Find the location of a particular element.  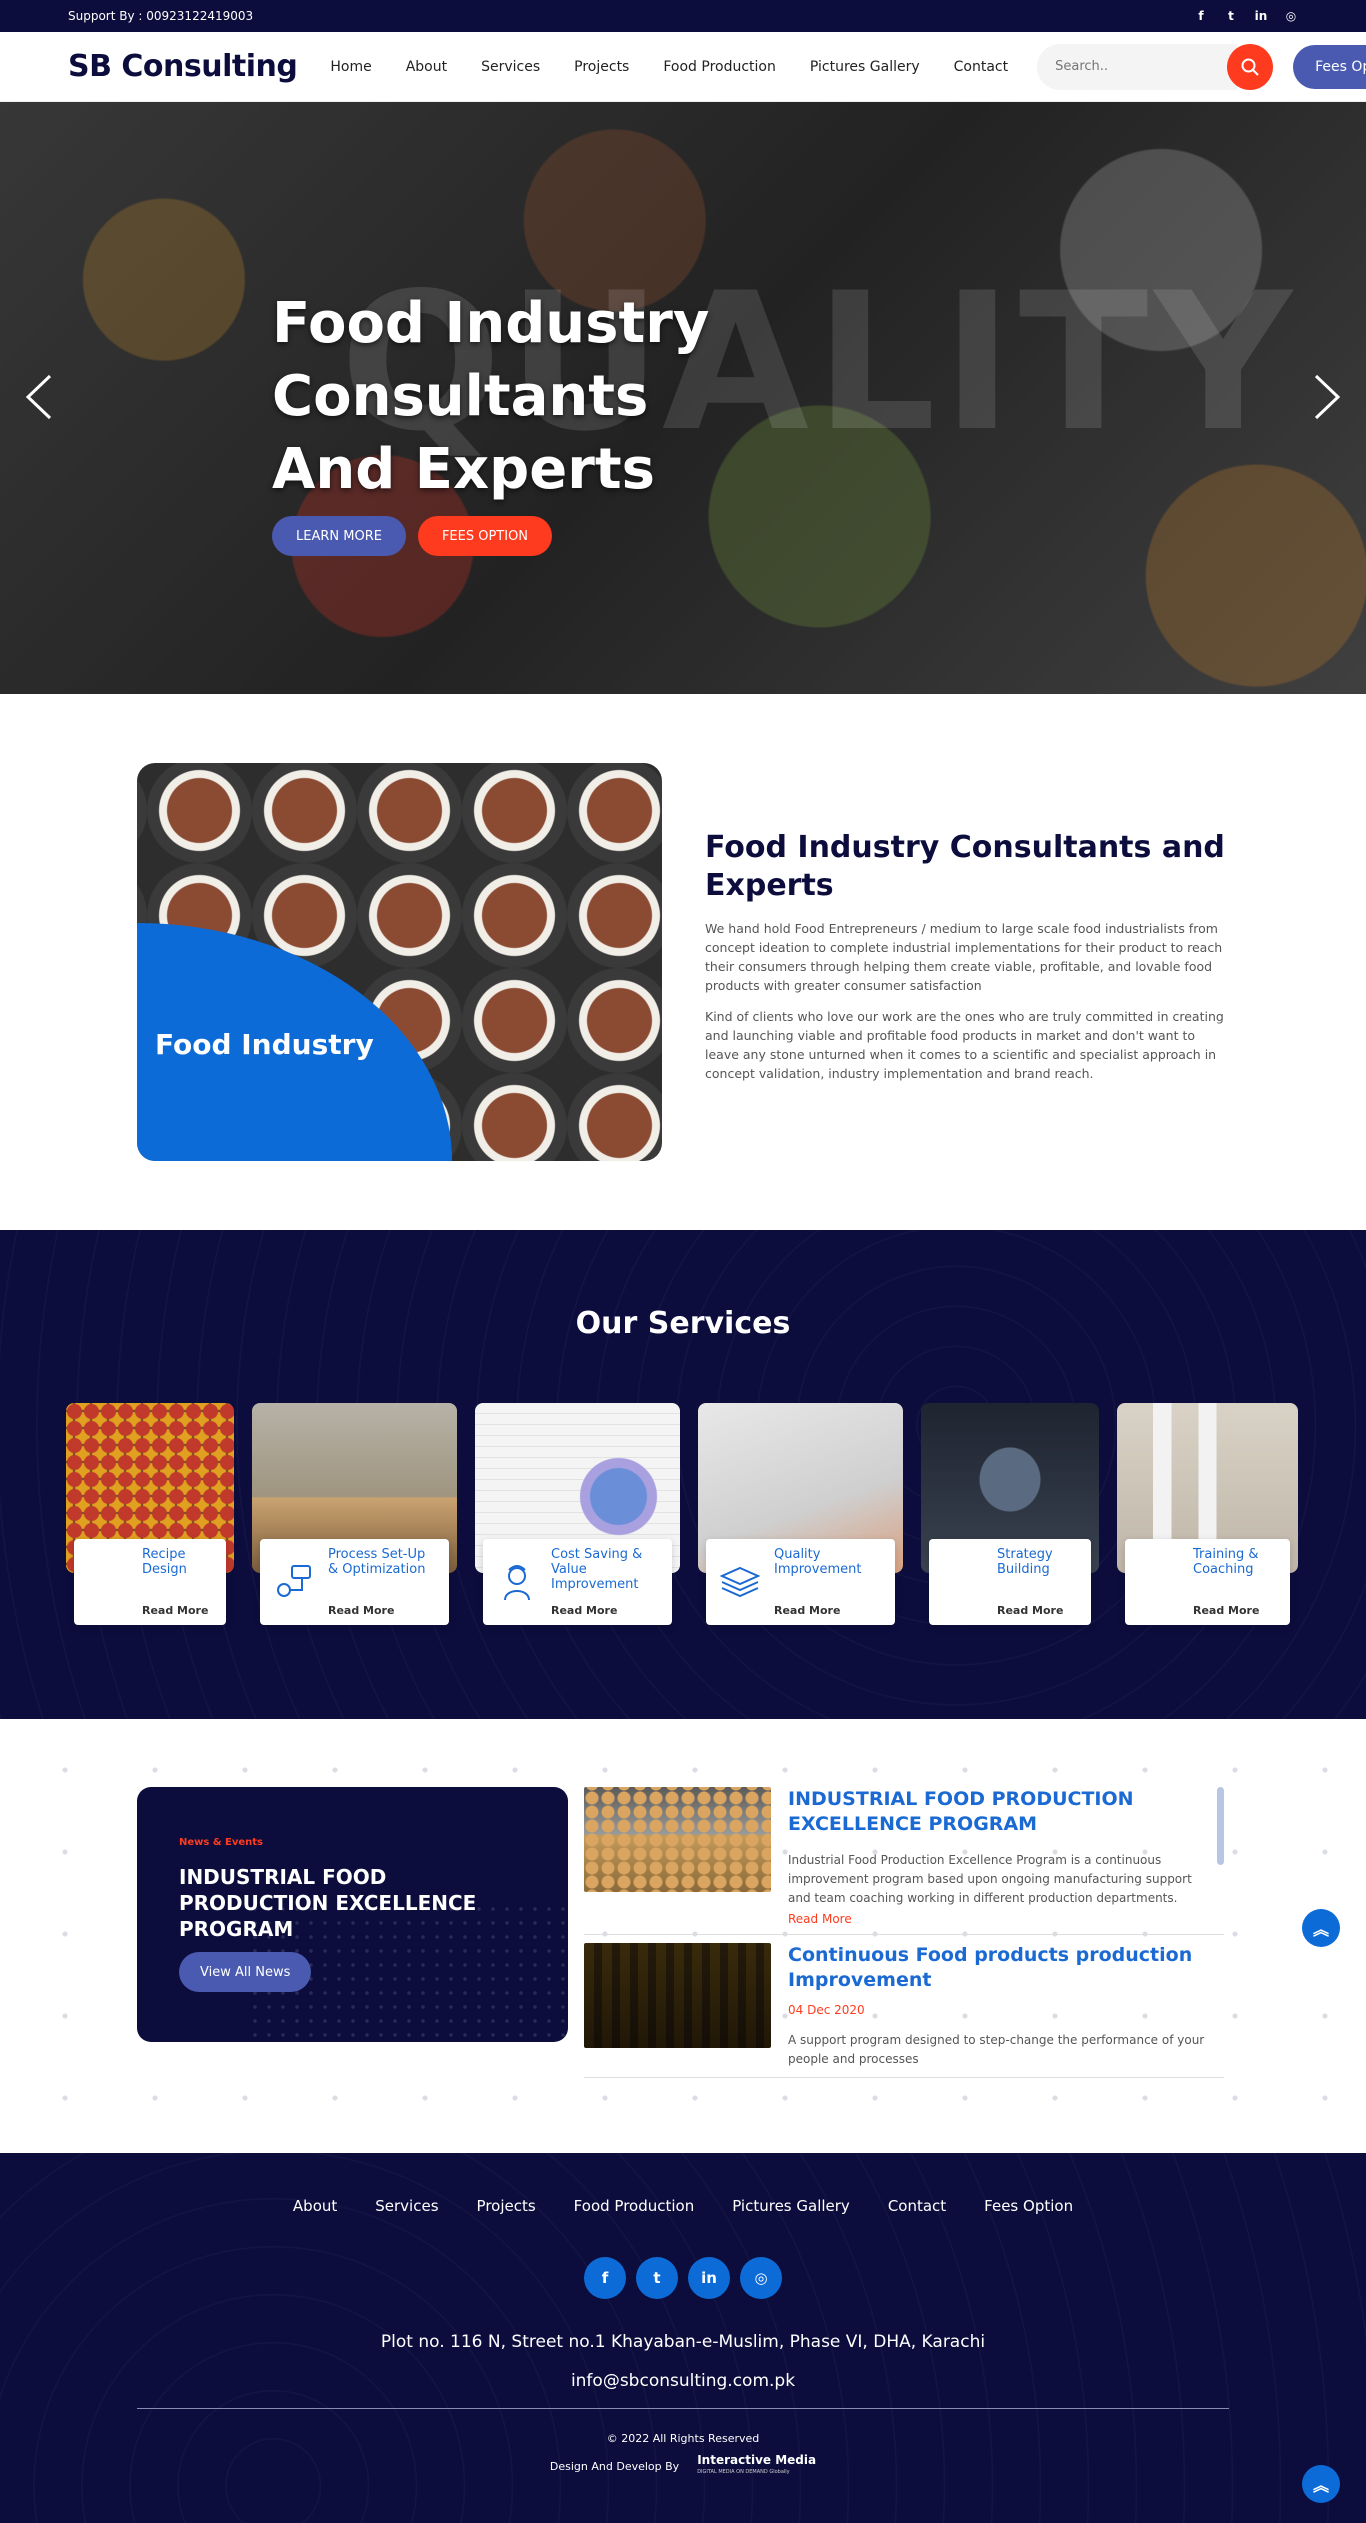

service-name: Recipe Design is located at coordinates (164, 1562).